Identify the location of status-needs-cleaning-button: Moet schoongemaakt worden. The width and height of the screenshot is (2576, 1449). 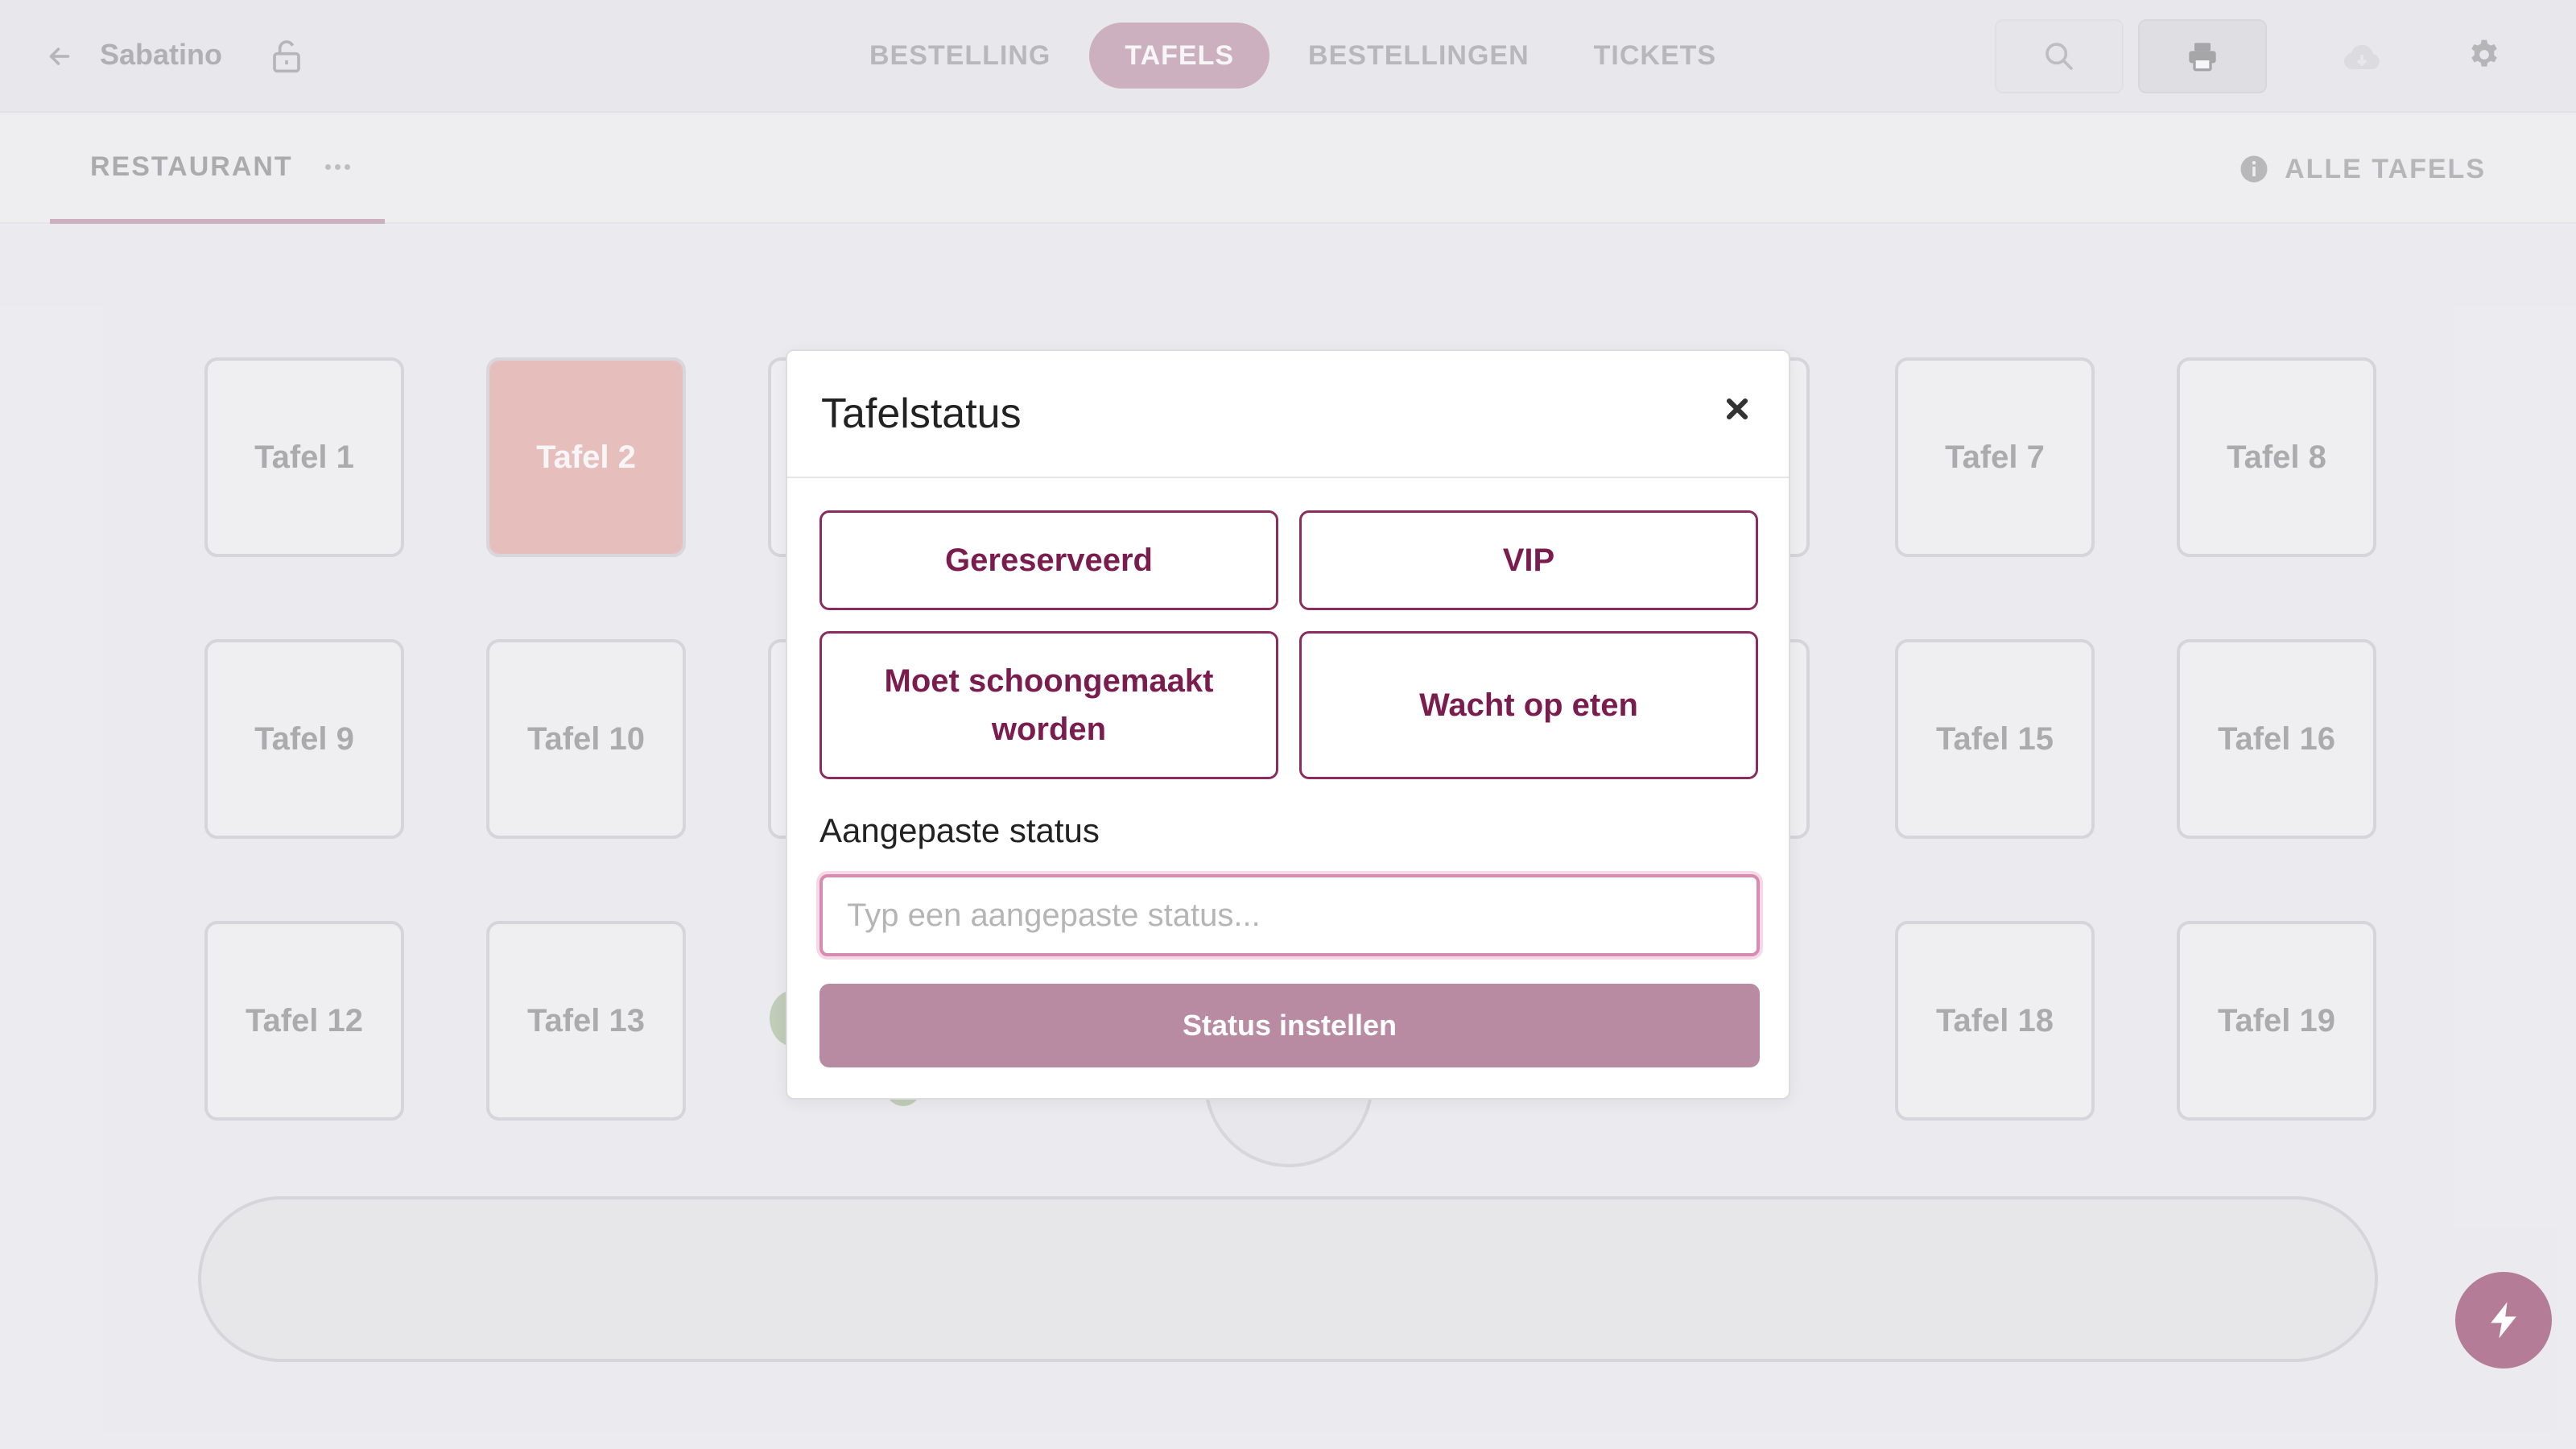
(1048, 705).